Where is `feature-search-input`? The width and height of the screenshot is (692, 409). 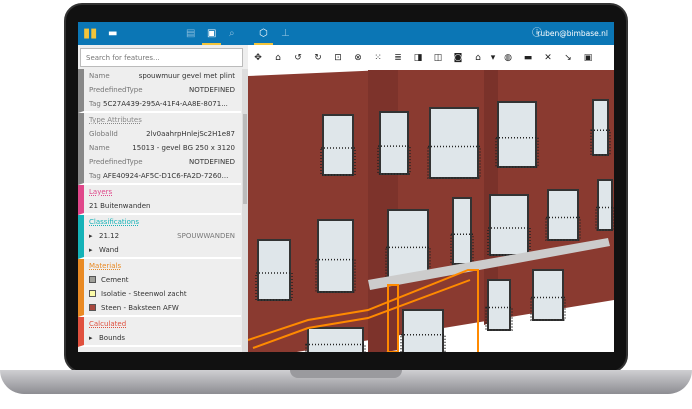 feature-search-input is located at coordinates (161, 57).